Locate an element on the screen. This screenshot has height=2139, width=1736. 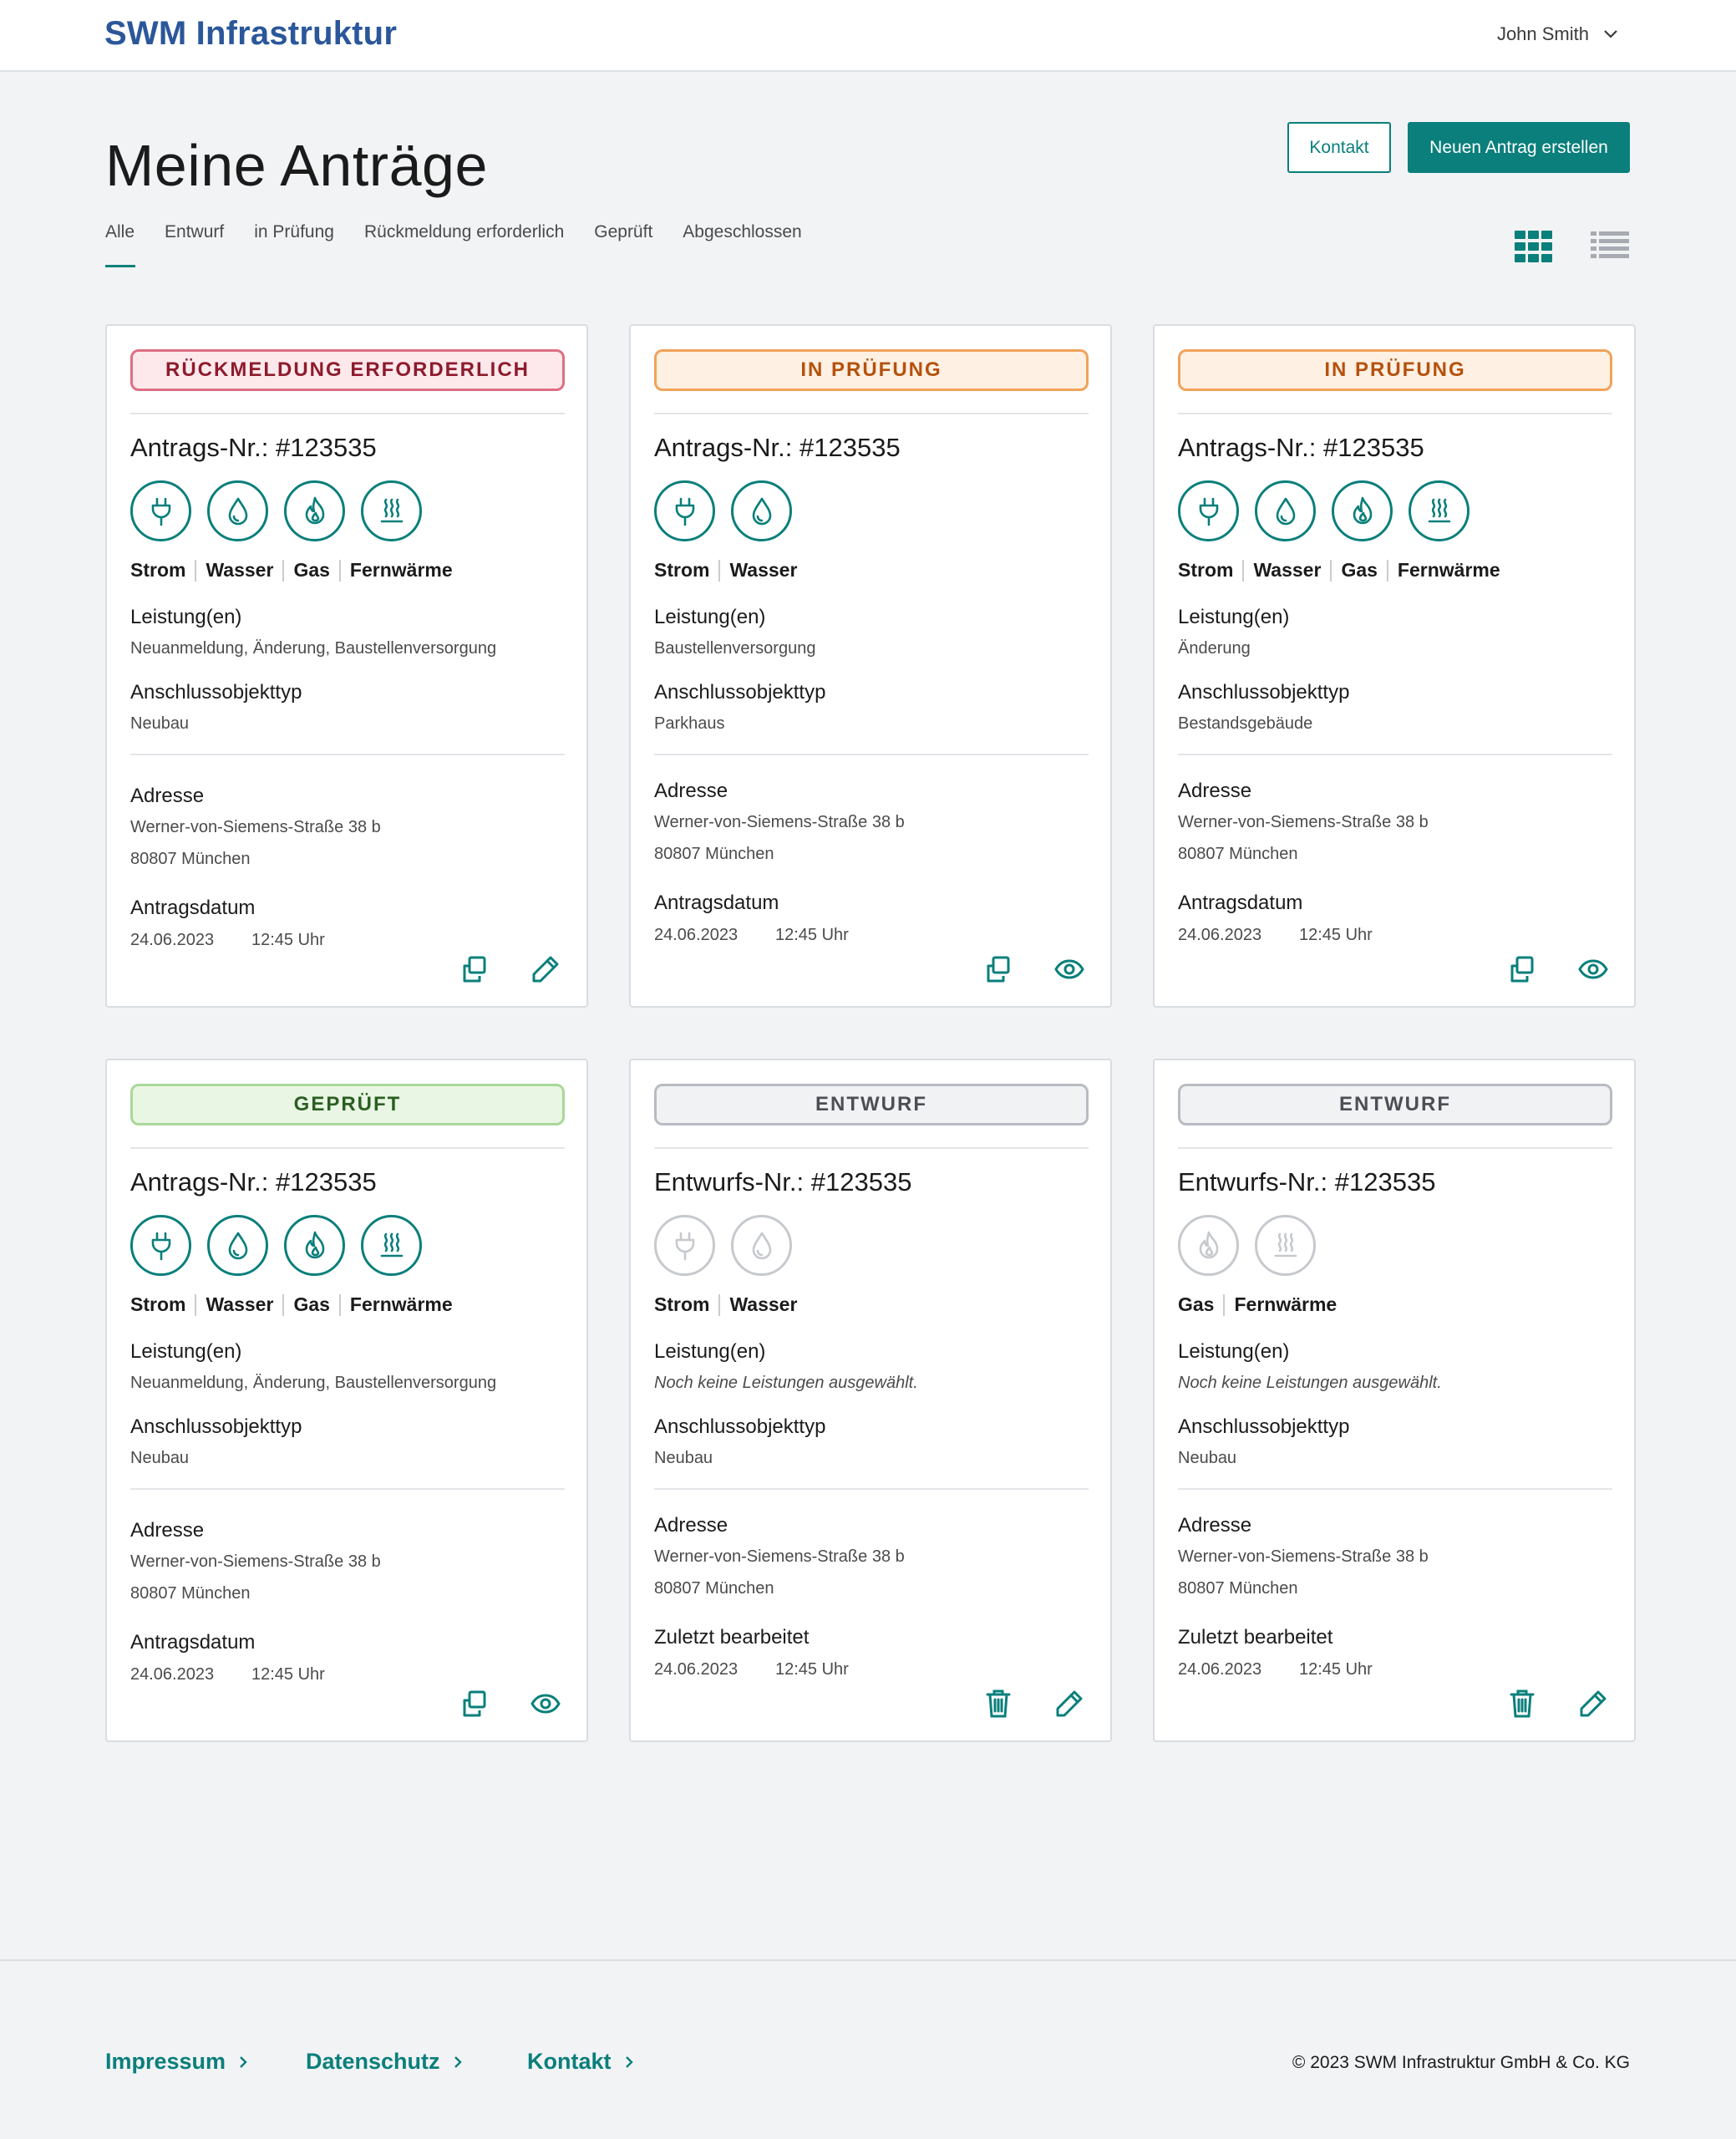
new-application-button: Neuen Antrag erstellen is located at coordinates (1519, 147).